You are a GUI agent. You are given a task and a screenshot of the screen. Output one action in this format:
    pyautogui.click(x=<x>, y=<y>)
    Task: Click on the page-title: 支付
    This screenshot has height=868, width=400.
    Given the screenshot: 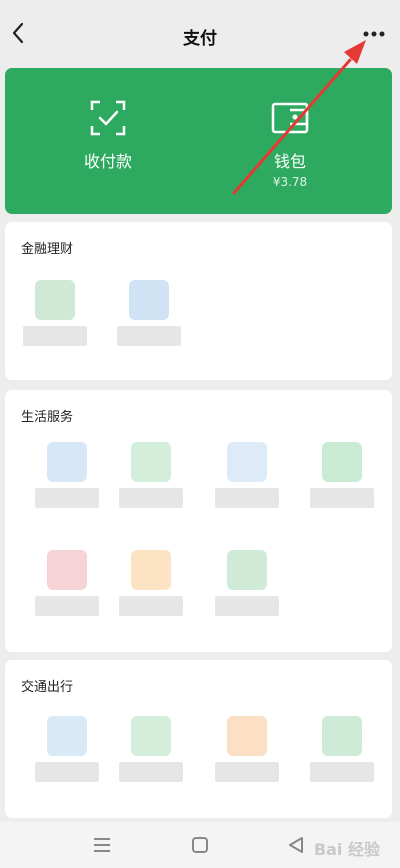 What is the action you would take?
    pyautogui.click(x=200, y=39)
    